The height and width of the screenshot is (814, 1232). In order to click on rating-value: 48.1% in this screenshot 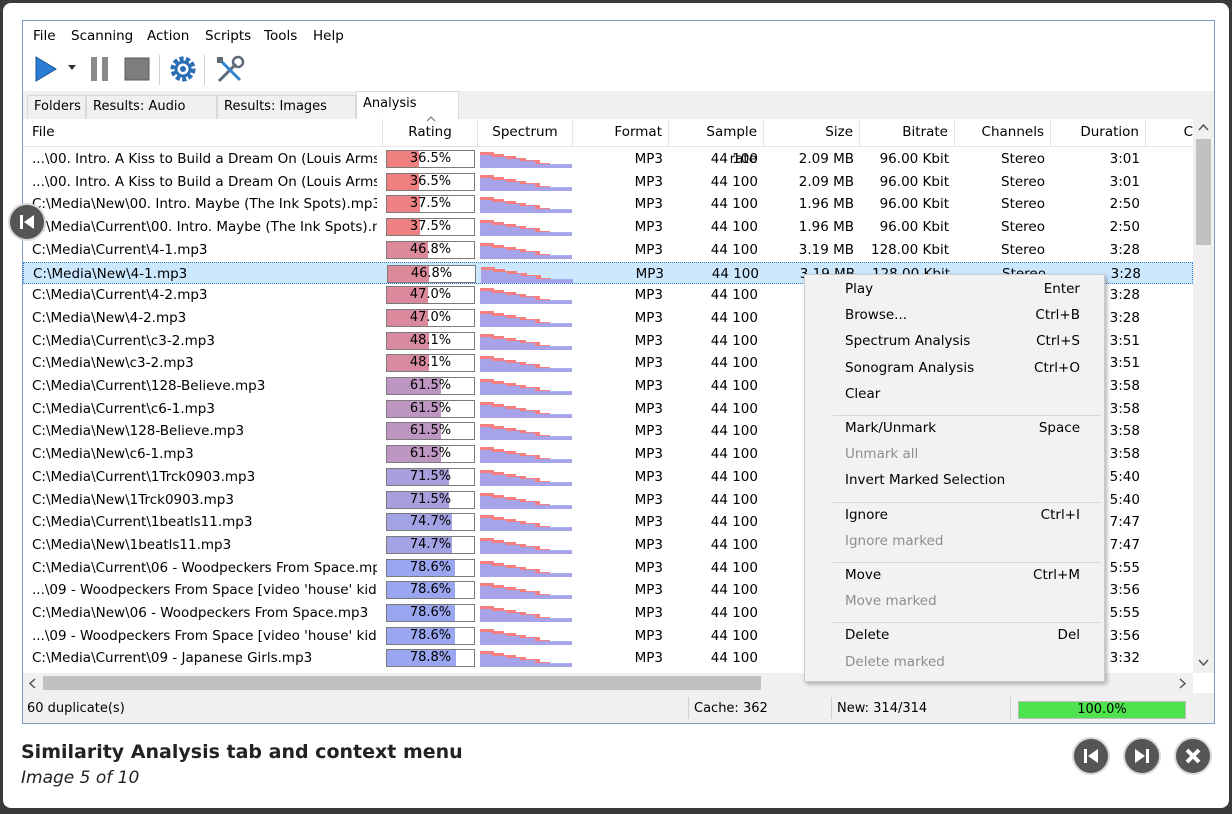, I will do `click(430, 340)`.